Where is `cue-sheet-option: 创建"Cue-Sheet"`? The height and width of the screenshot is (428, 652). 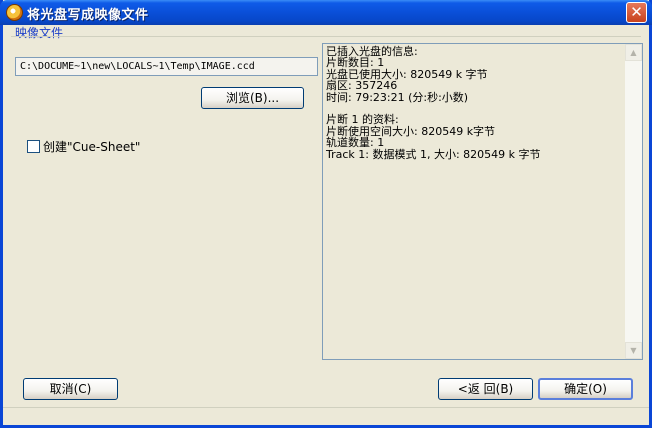
cue-sheet-option: 创建"Cue-Sheet" is located at coordinates (84, 146).